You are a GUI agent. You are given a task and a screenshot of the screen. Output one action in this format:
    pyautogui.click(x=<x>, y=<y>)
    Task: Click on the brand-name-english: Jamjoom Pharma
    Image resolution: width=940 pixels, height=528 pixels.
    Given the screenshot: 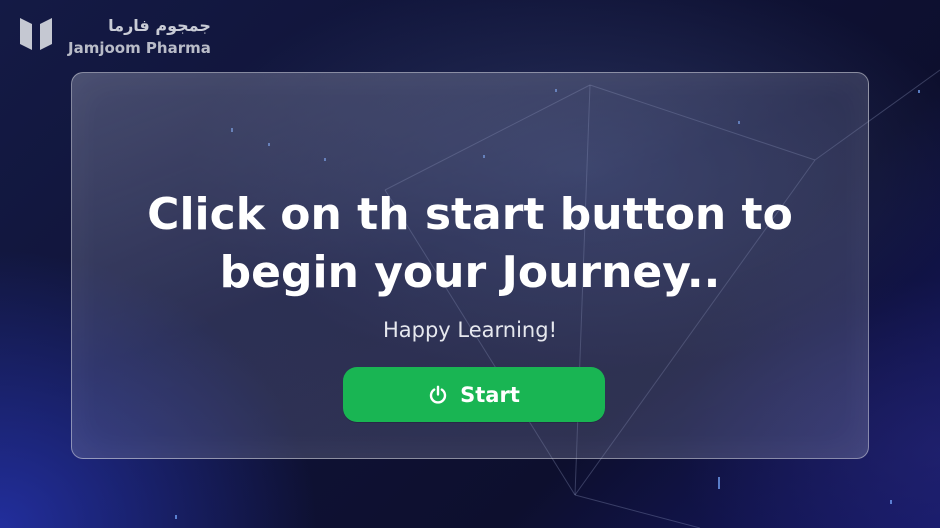 What is the action you would take?
    pyautogui.click(x=139, y=48)
    